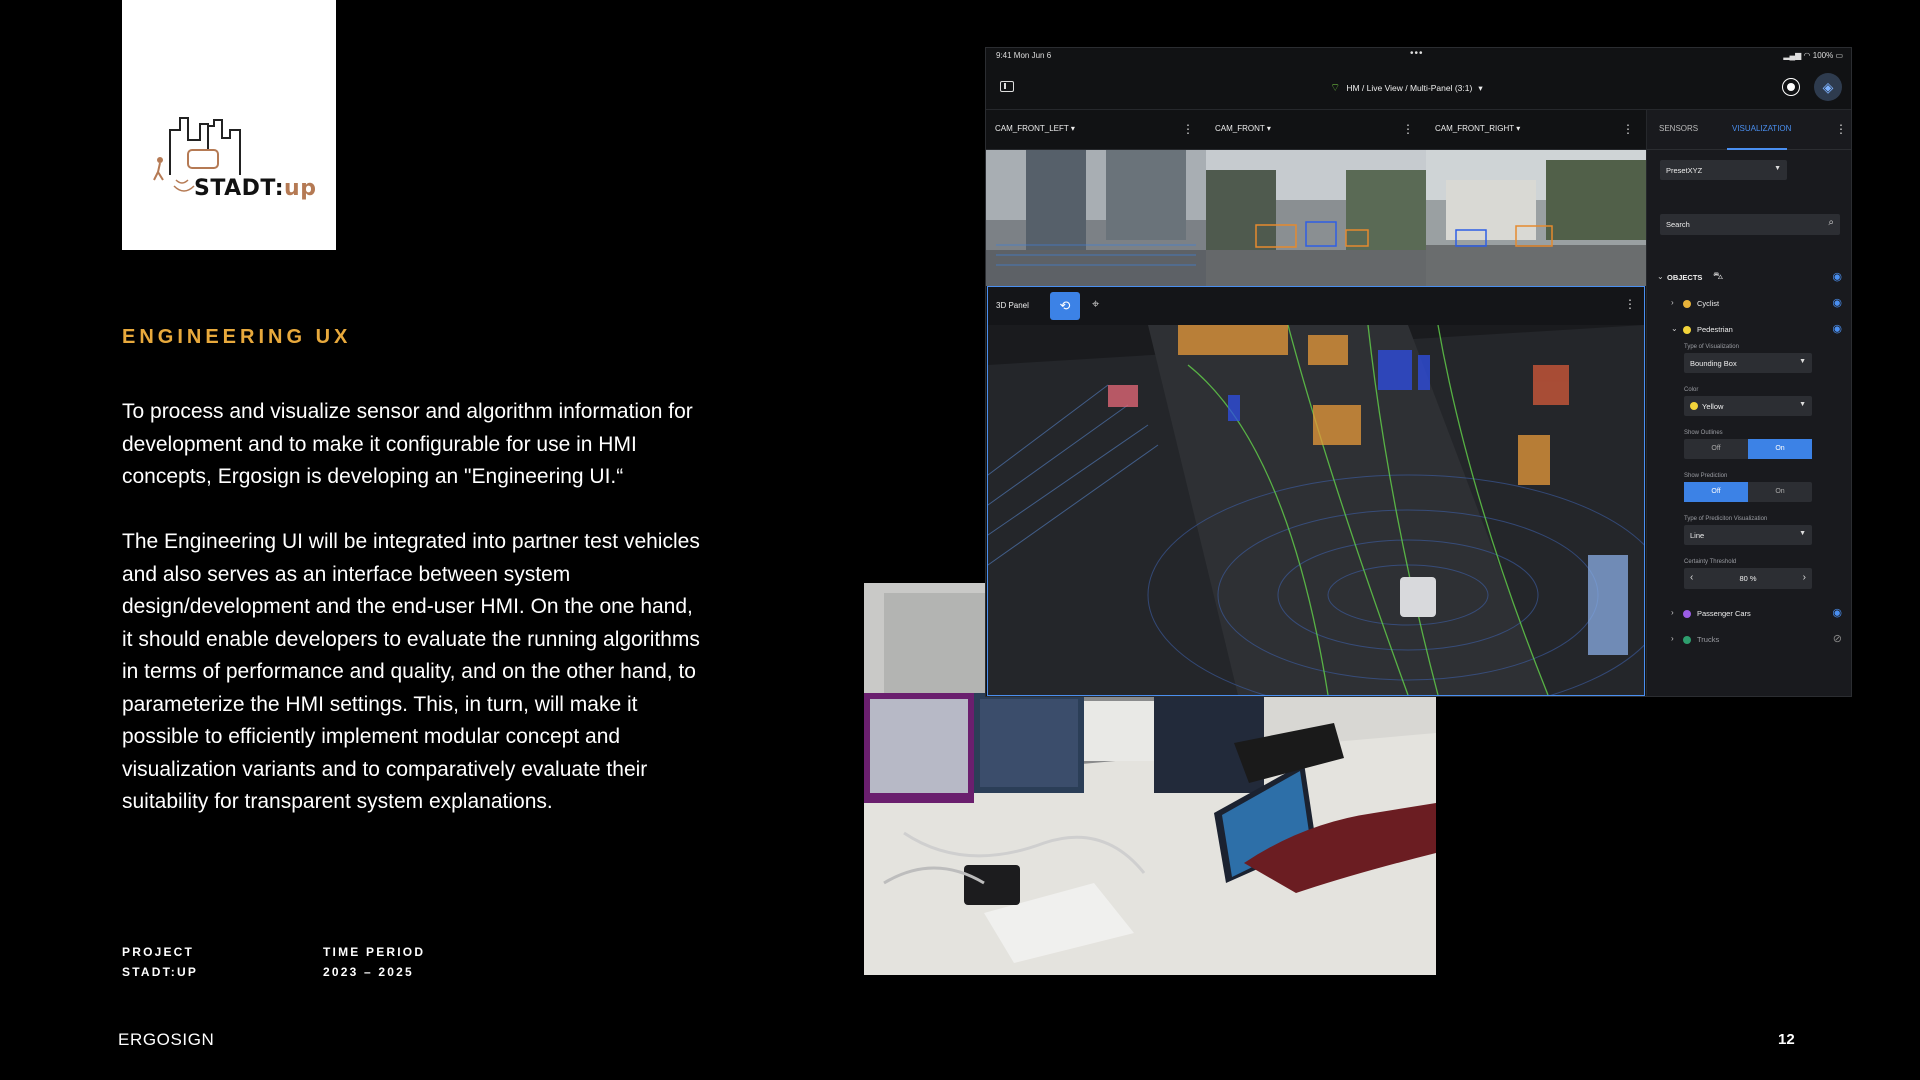  Describe the element at coordinates (197, 154) in the screenshot. I see `city-skyline-icon` at that location.